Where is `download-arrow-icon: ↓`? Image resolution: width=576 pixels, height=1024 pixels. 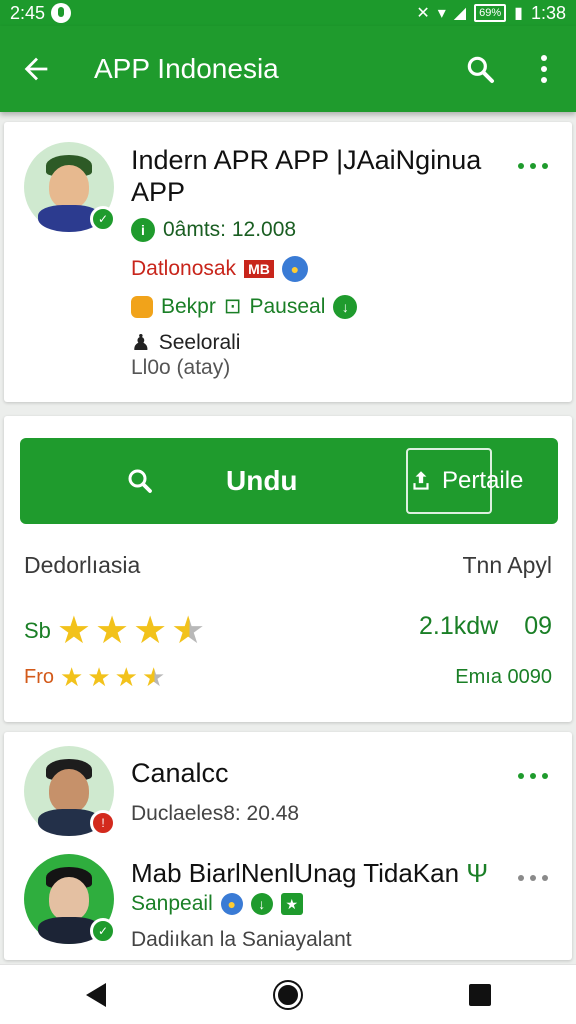 download-arrow-icon: ↓ is located at coordinates (345, 306).